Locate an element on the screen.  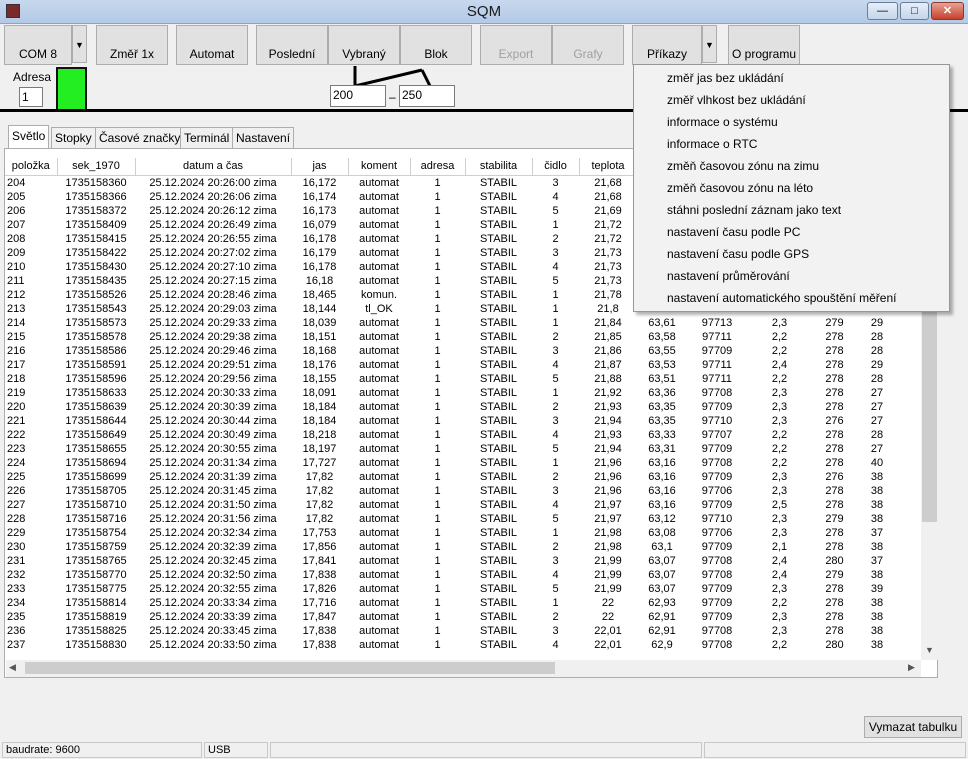
table-cell: 2,3 is located at coordinates (779, 588).